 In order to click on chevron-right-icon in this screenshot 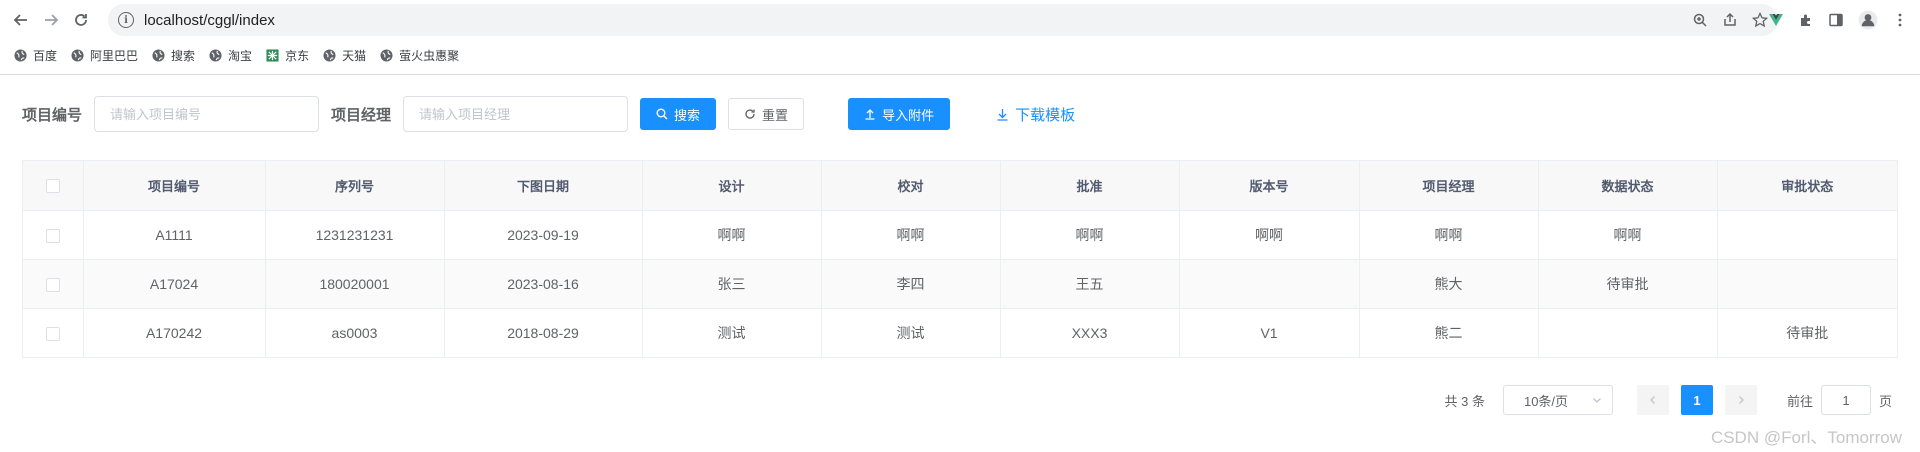, I will do `click(1741, 400)`.